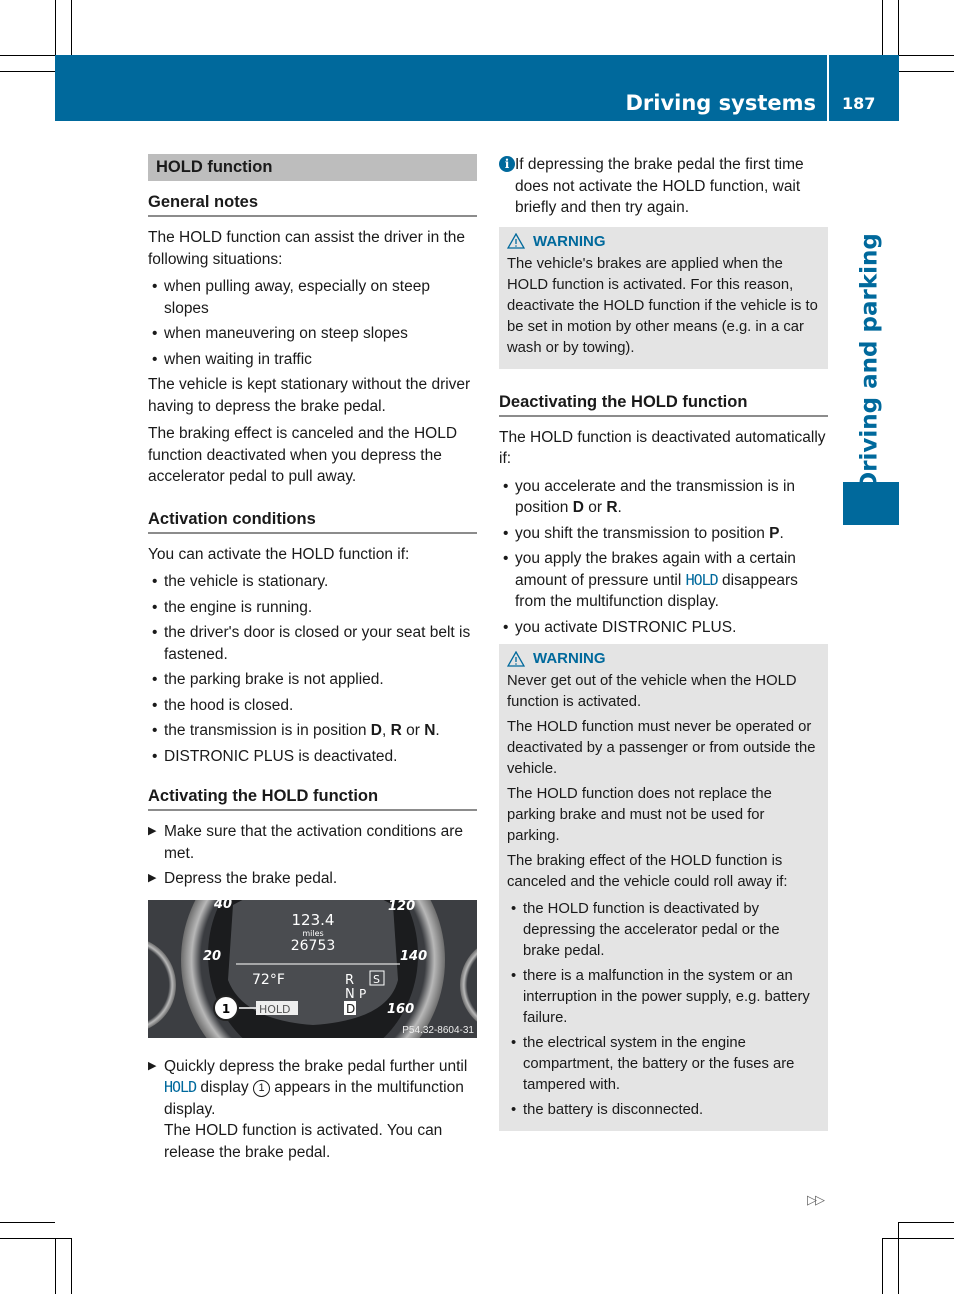 Image resolution: width=954 pixels, height=1294 pixels. What do you see at coordinates (312, 608) in the screenshot?
I see `list-item: the engine is running.` at bounding box center [312, 608].